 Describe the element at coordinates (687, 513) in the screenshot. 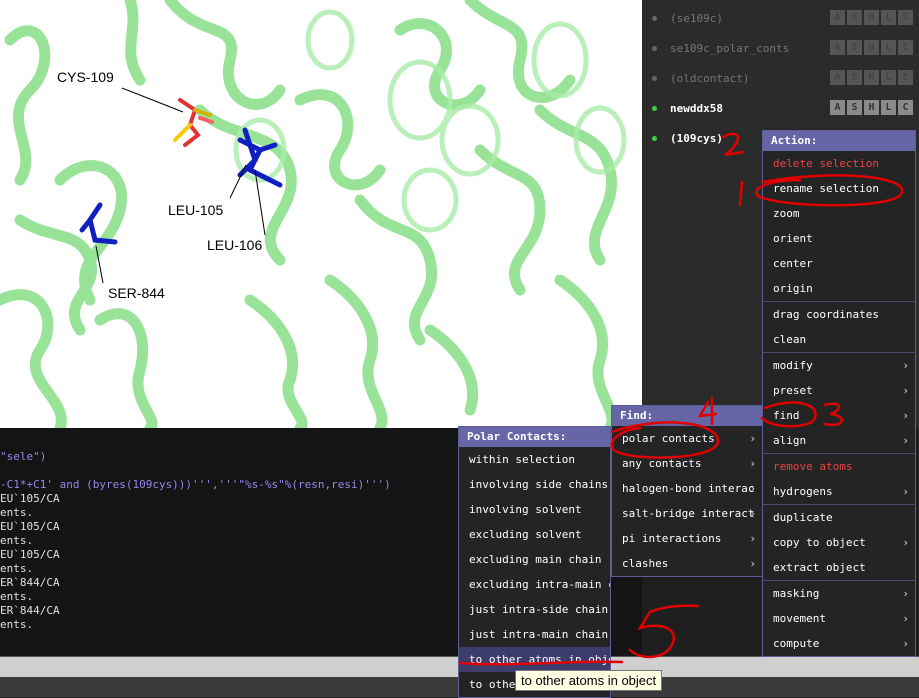

I see `menu-item: salt-bridge interact ›` at that location.